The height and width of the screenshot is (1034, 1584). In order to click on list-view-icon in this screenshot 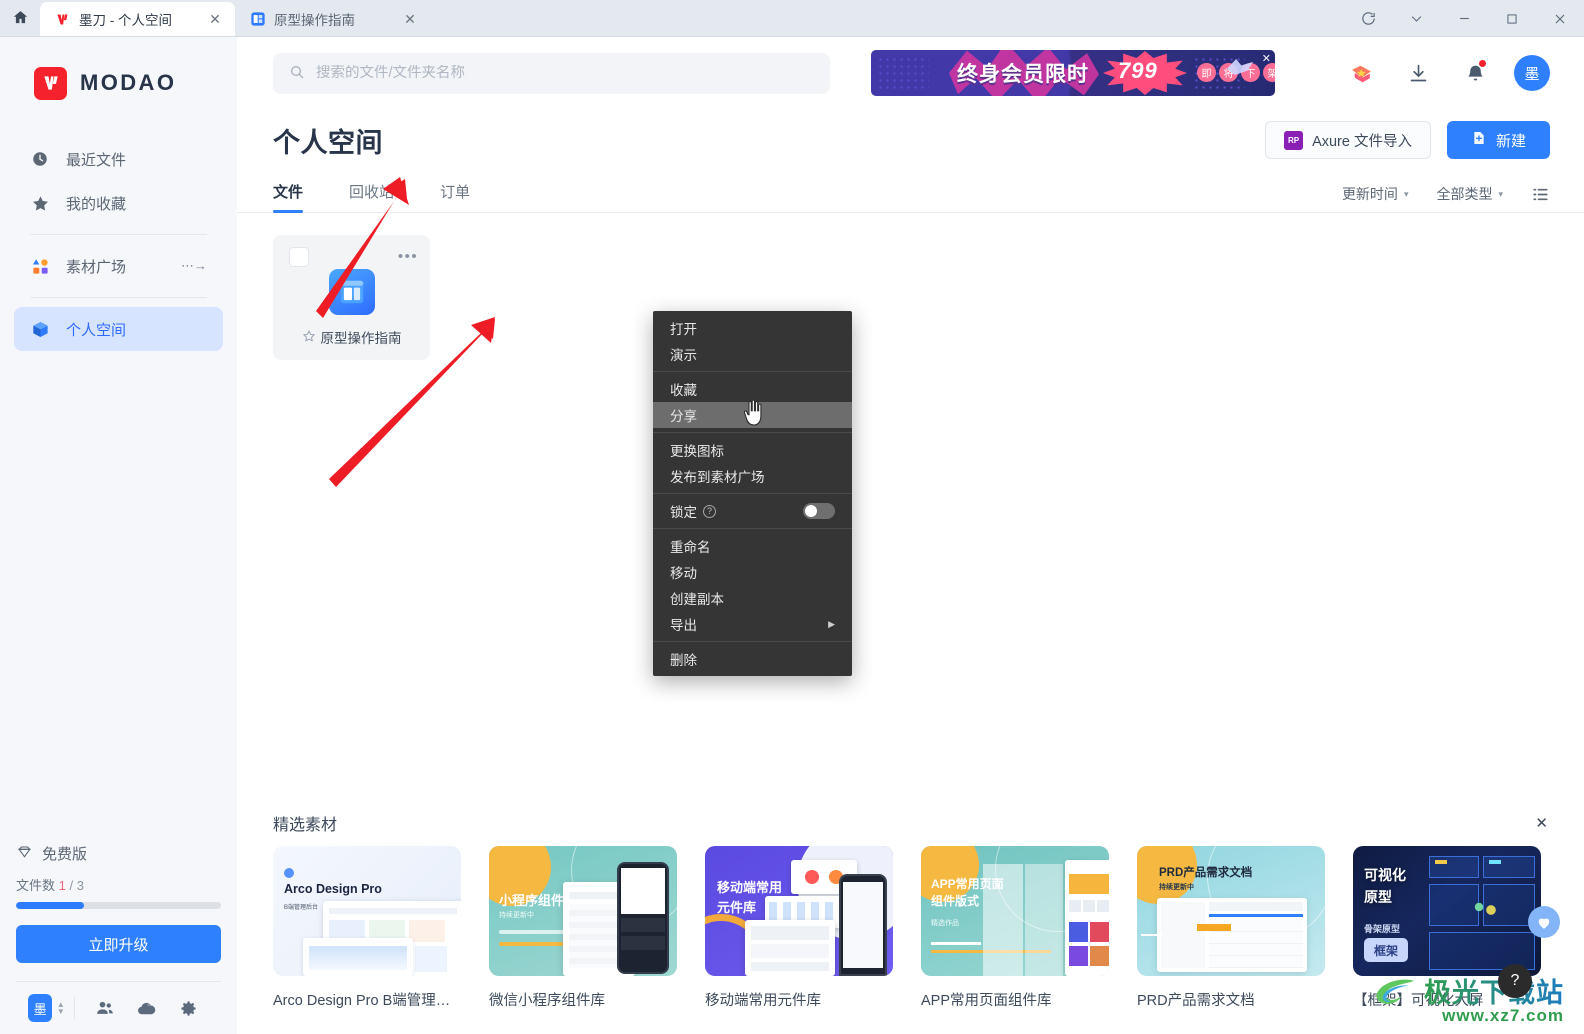, I will do `click(1540, 194)`.